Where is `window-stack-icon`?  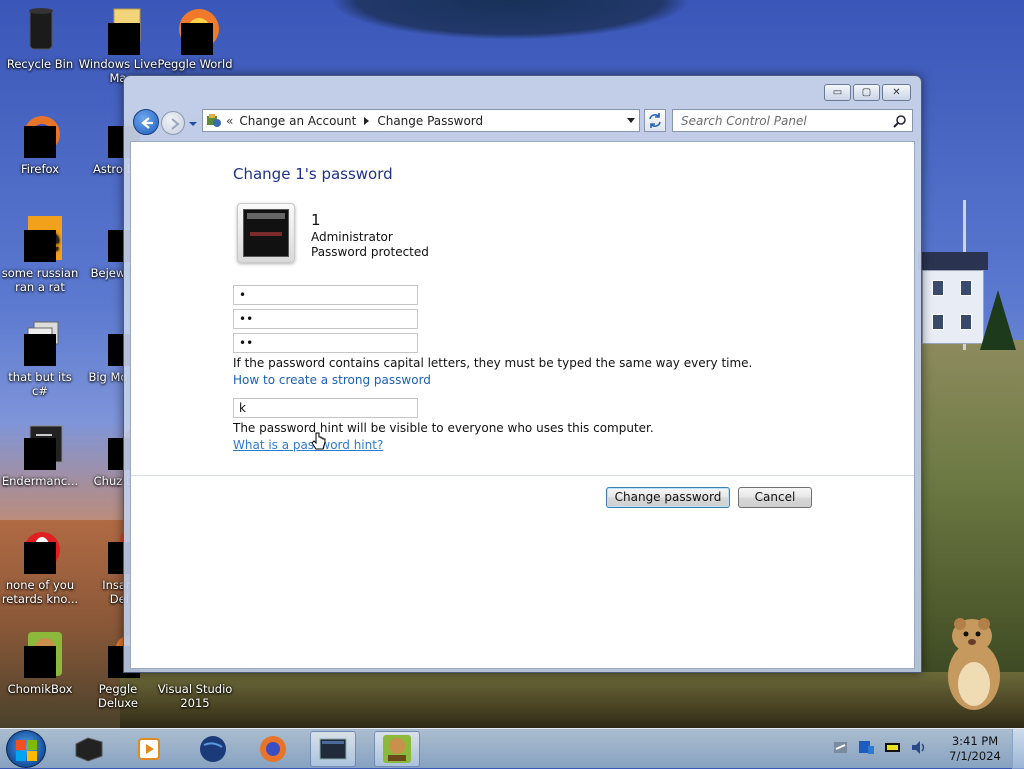 window-stack-icon is located at coordinates (40, 342).